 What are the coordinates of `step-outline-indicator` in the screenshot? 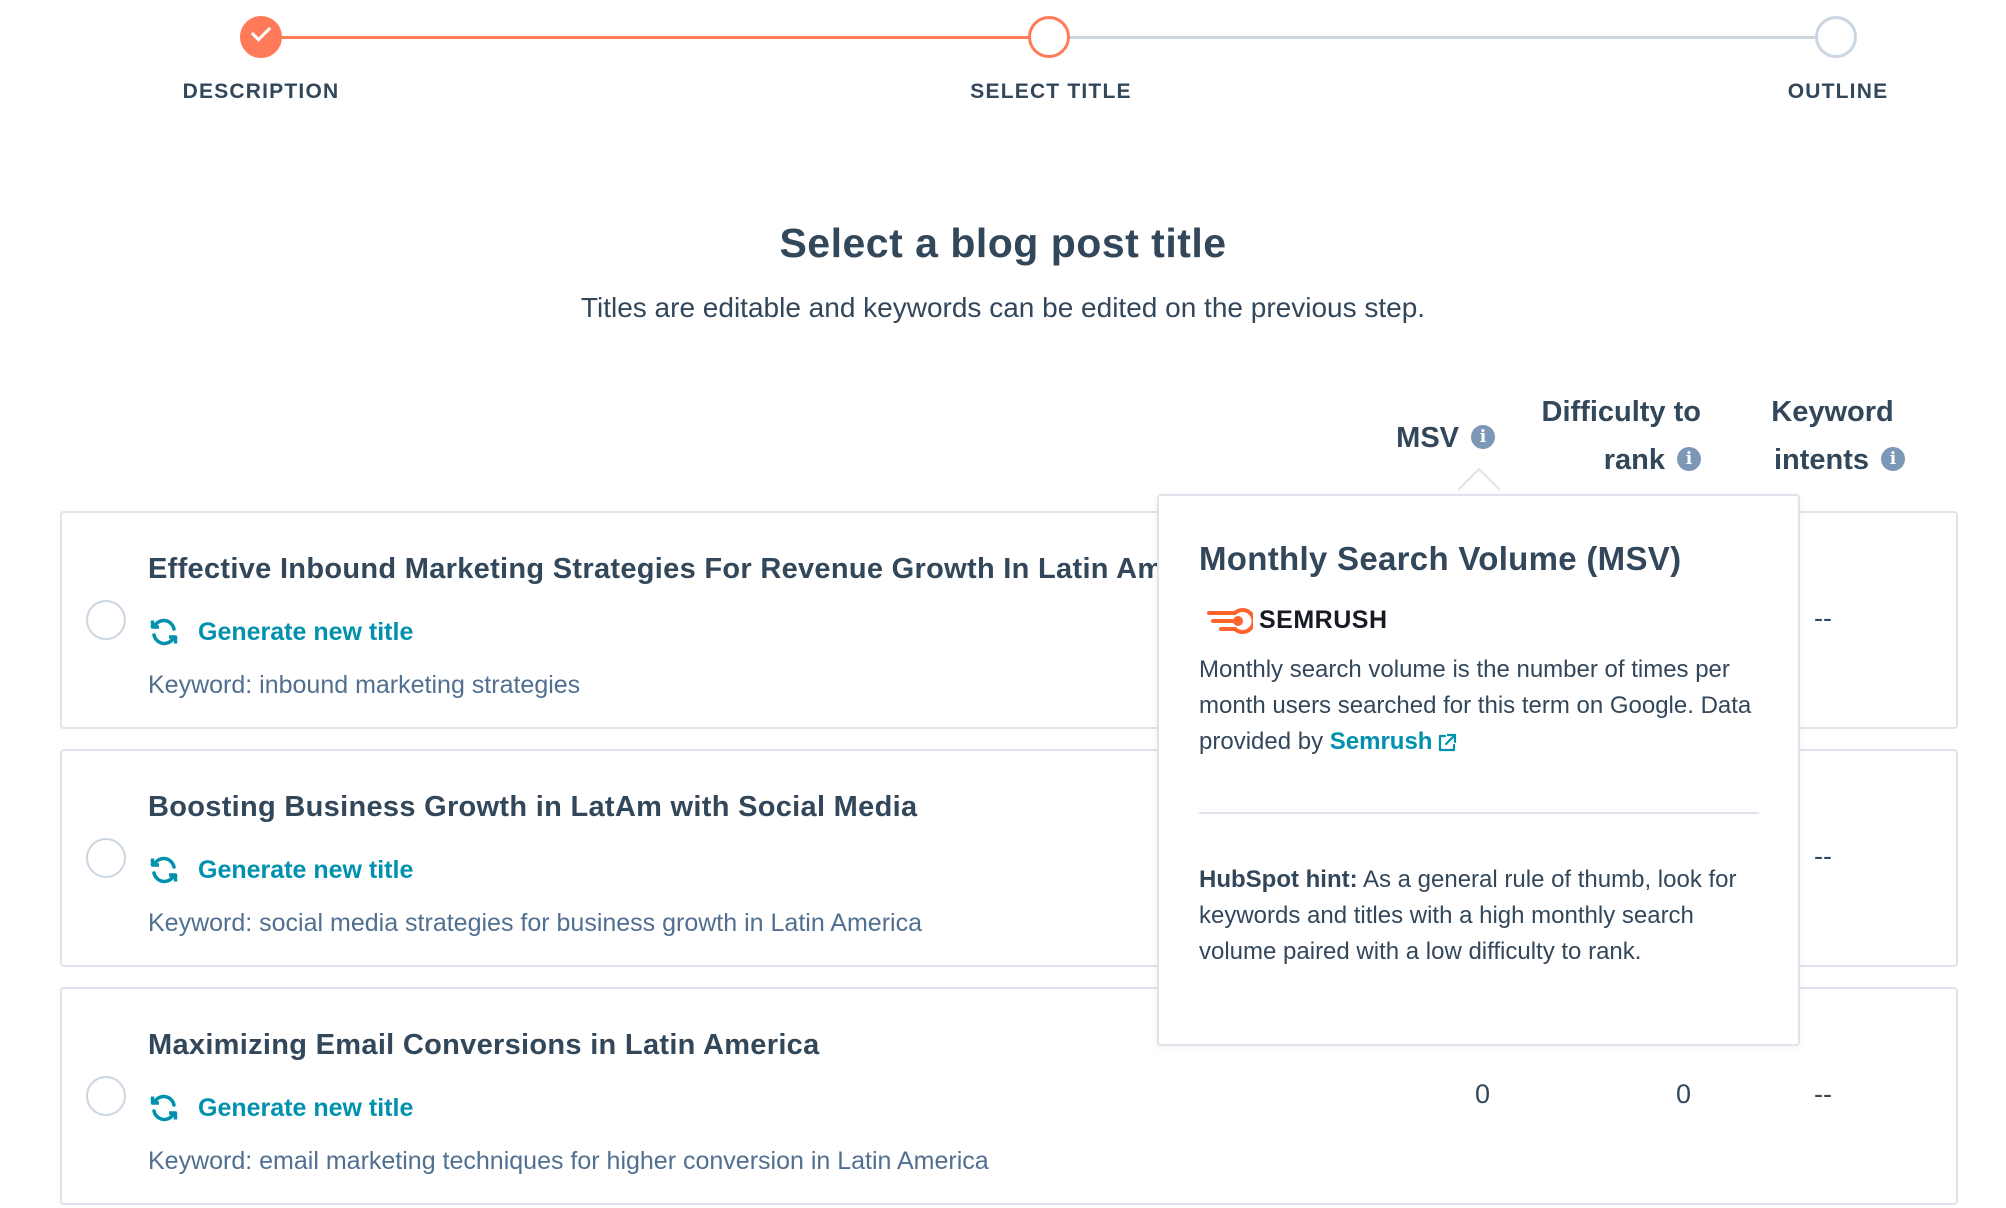 It's located at (1836, 37).